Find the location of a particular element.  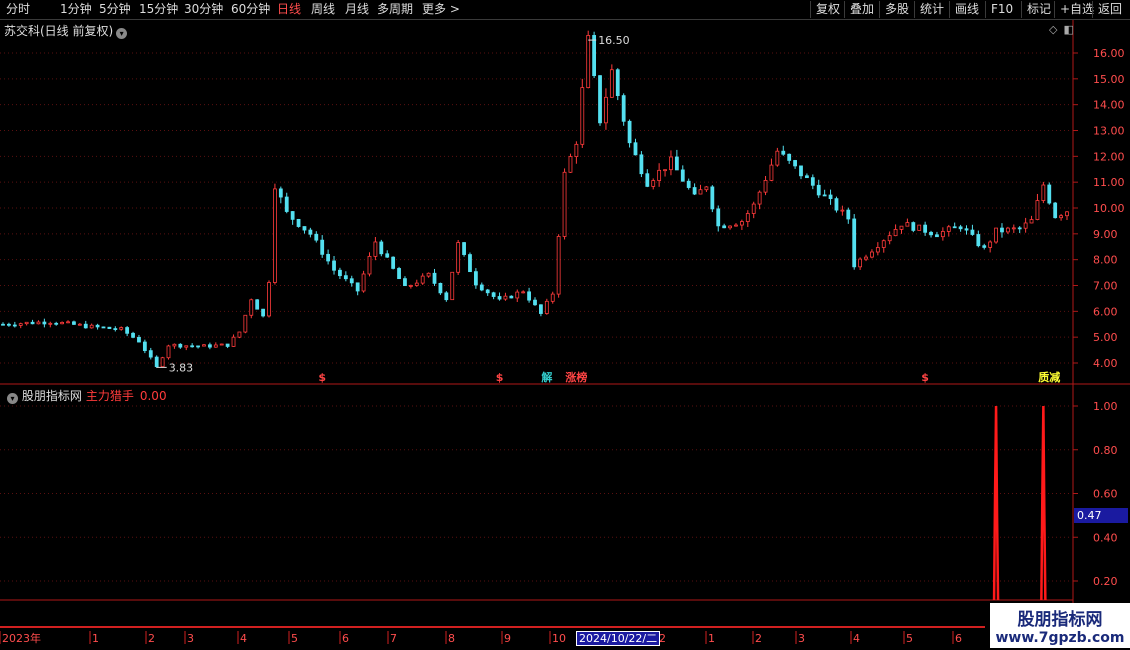

stock-title: 苏交科(日线 前复权) is located at coordinates (58, 31).